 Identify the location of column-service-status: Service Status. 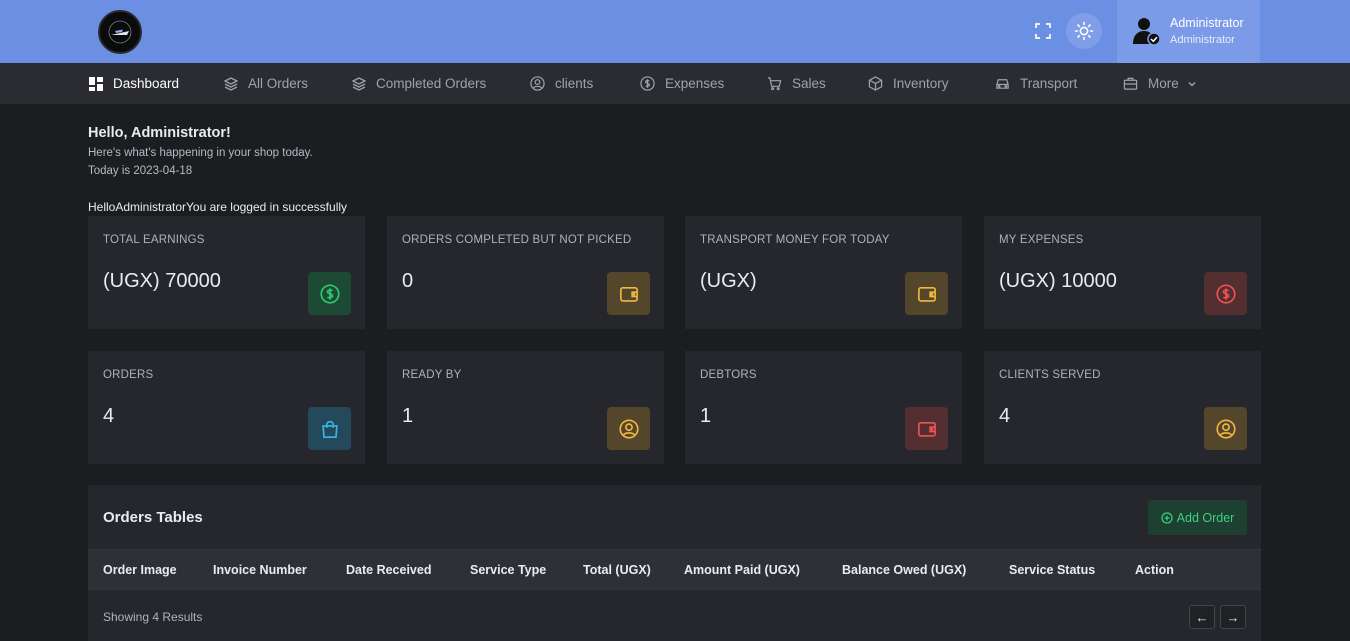
(1052, 570).